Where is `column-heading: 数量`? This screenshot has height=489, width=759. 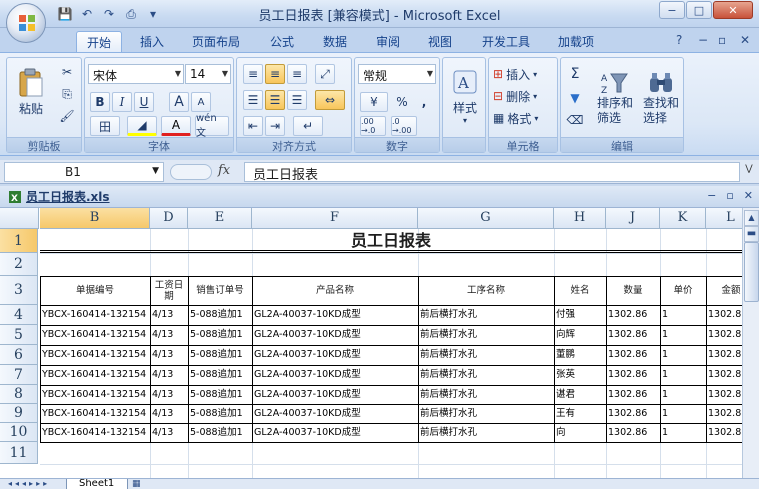
column-heading: 数量 is located at coordinates (633, 290).